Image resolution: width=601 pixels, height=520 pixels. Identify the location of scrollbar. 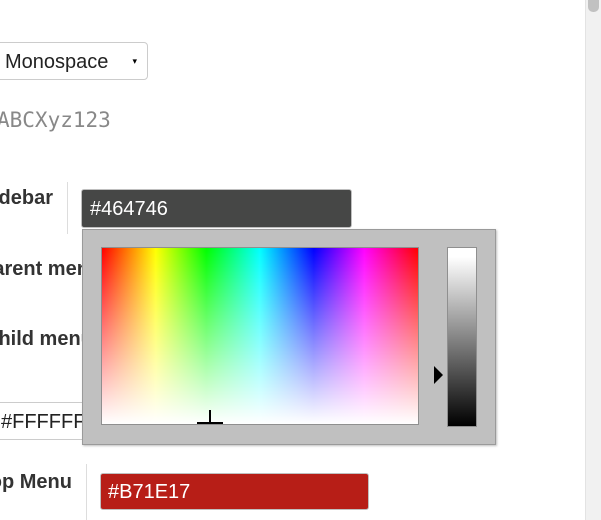
(593, 260).